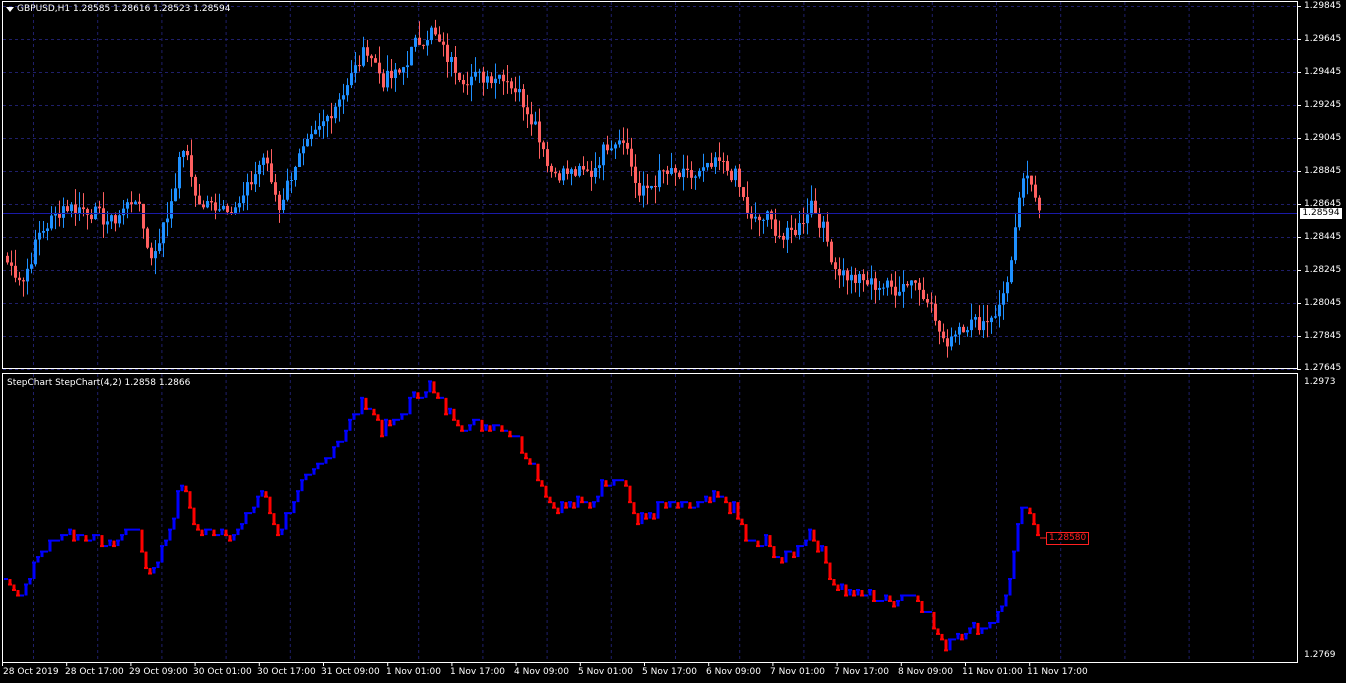  I want to click on time-label: 28 Oct 17:00, so click(94, 672).